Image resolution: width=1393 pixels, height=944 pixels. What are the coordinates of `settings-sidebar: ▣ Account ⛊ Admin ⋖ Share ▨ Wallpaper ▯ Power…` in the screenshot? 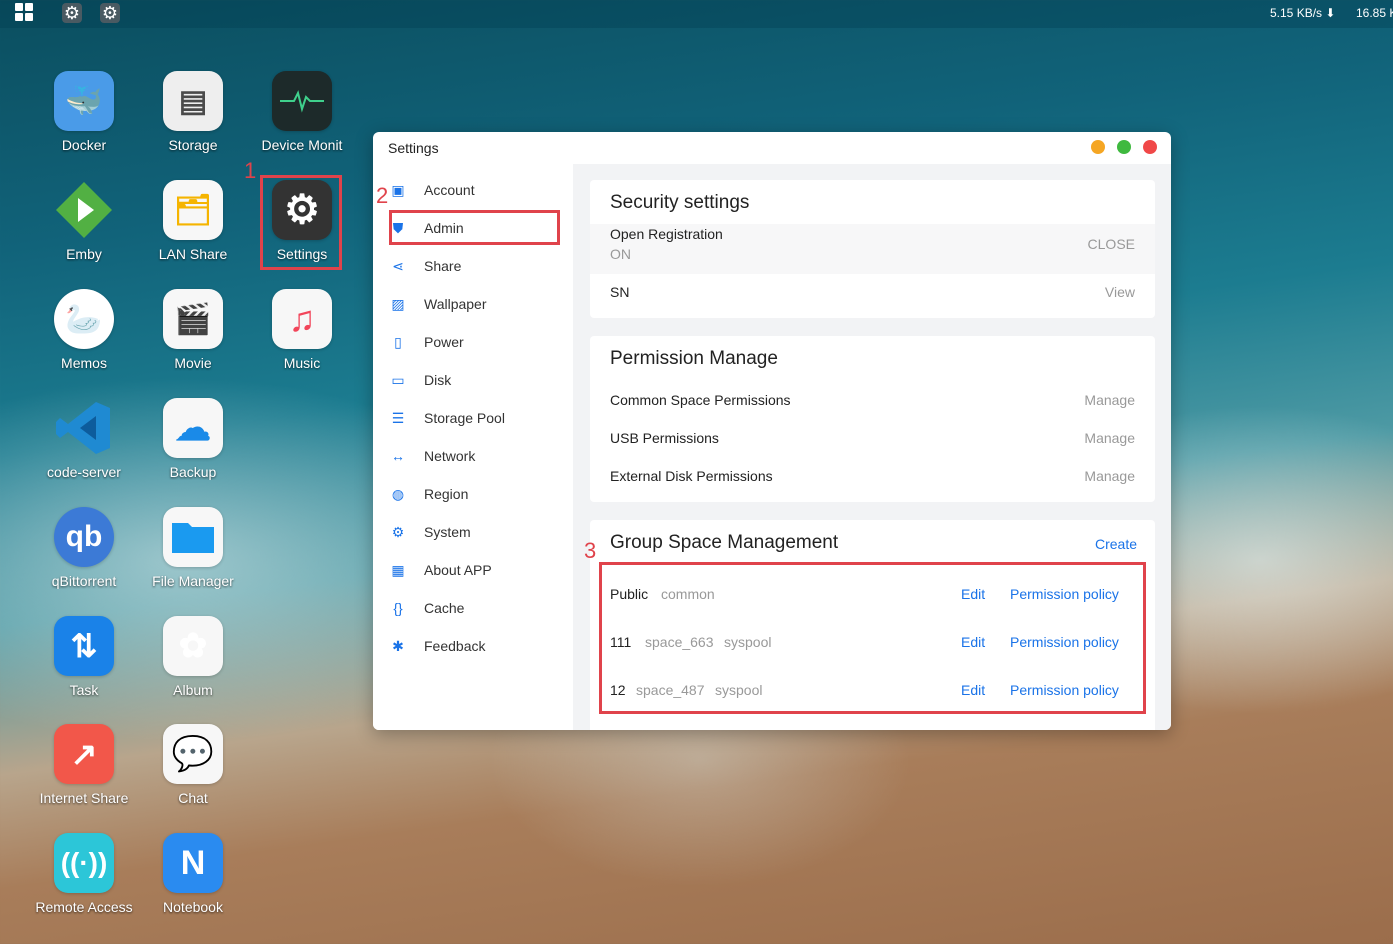 It's located at (473, 447).